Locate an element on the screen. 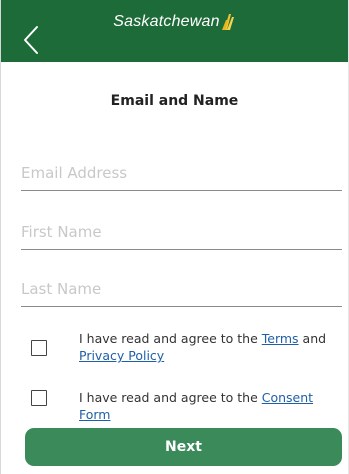 The height and width of the screenshot is (474, 349). first-name-input is located at coordinates (181, 231).